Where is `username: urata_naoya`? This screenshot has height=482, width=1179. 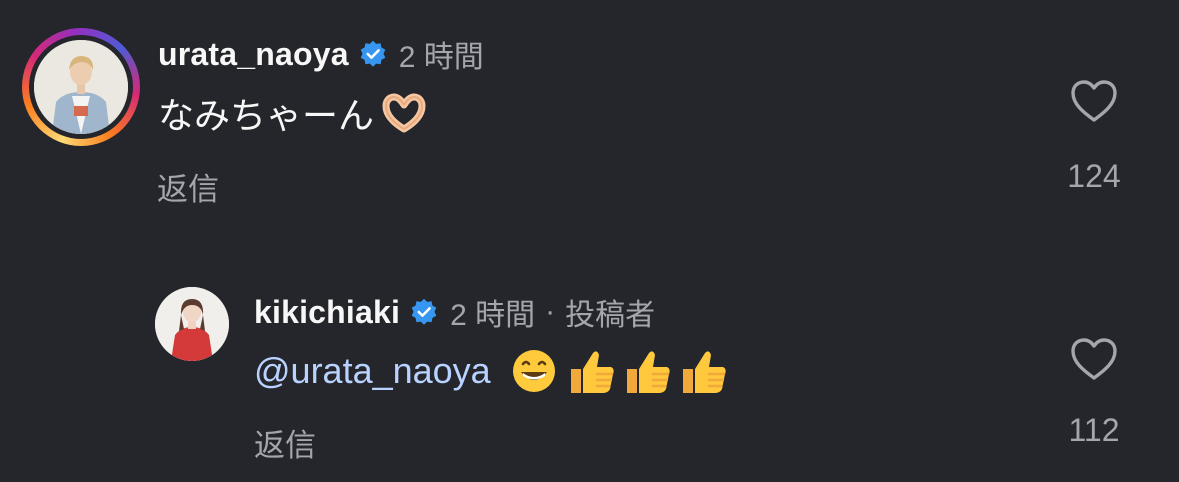
username: urata_naoya is located at coordinates (253, 54).